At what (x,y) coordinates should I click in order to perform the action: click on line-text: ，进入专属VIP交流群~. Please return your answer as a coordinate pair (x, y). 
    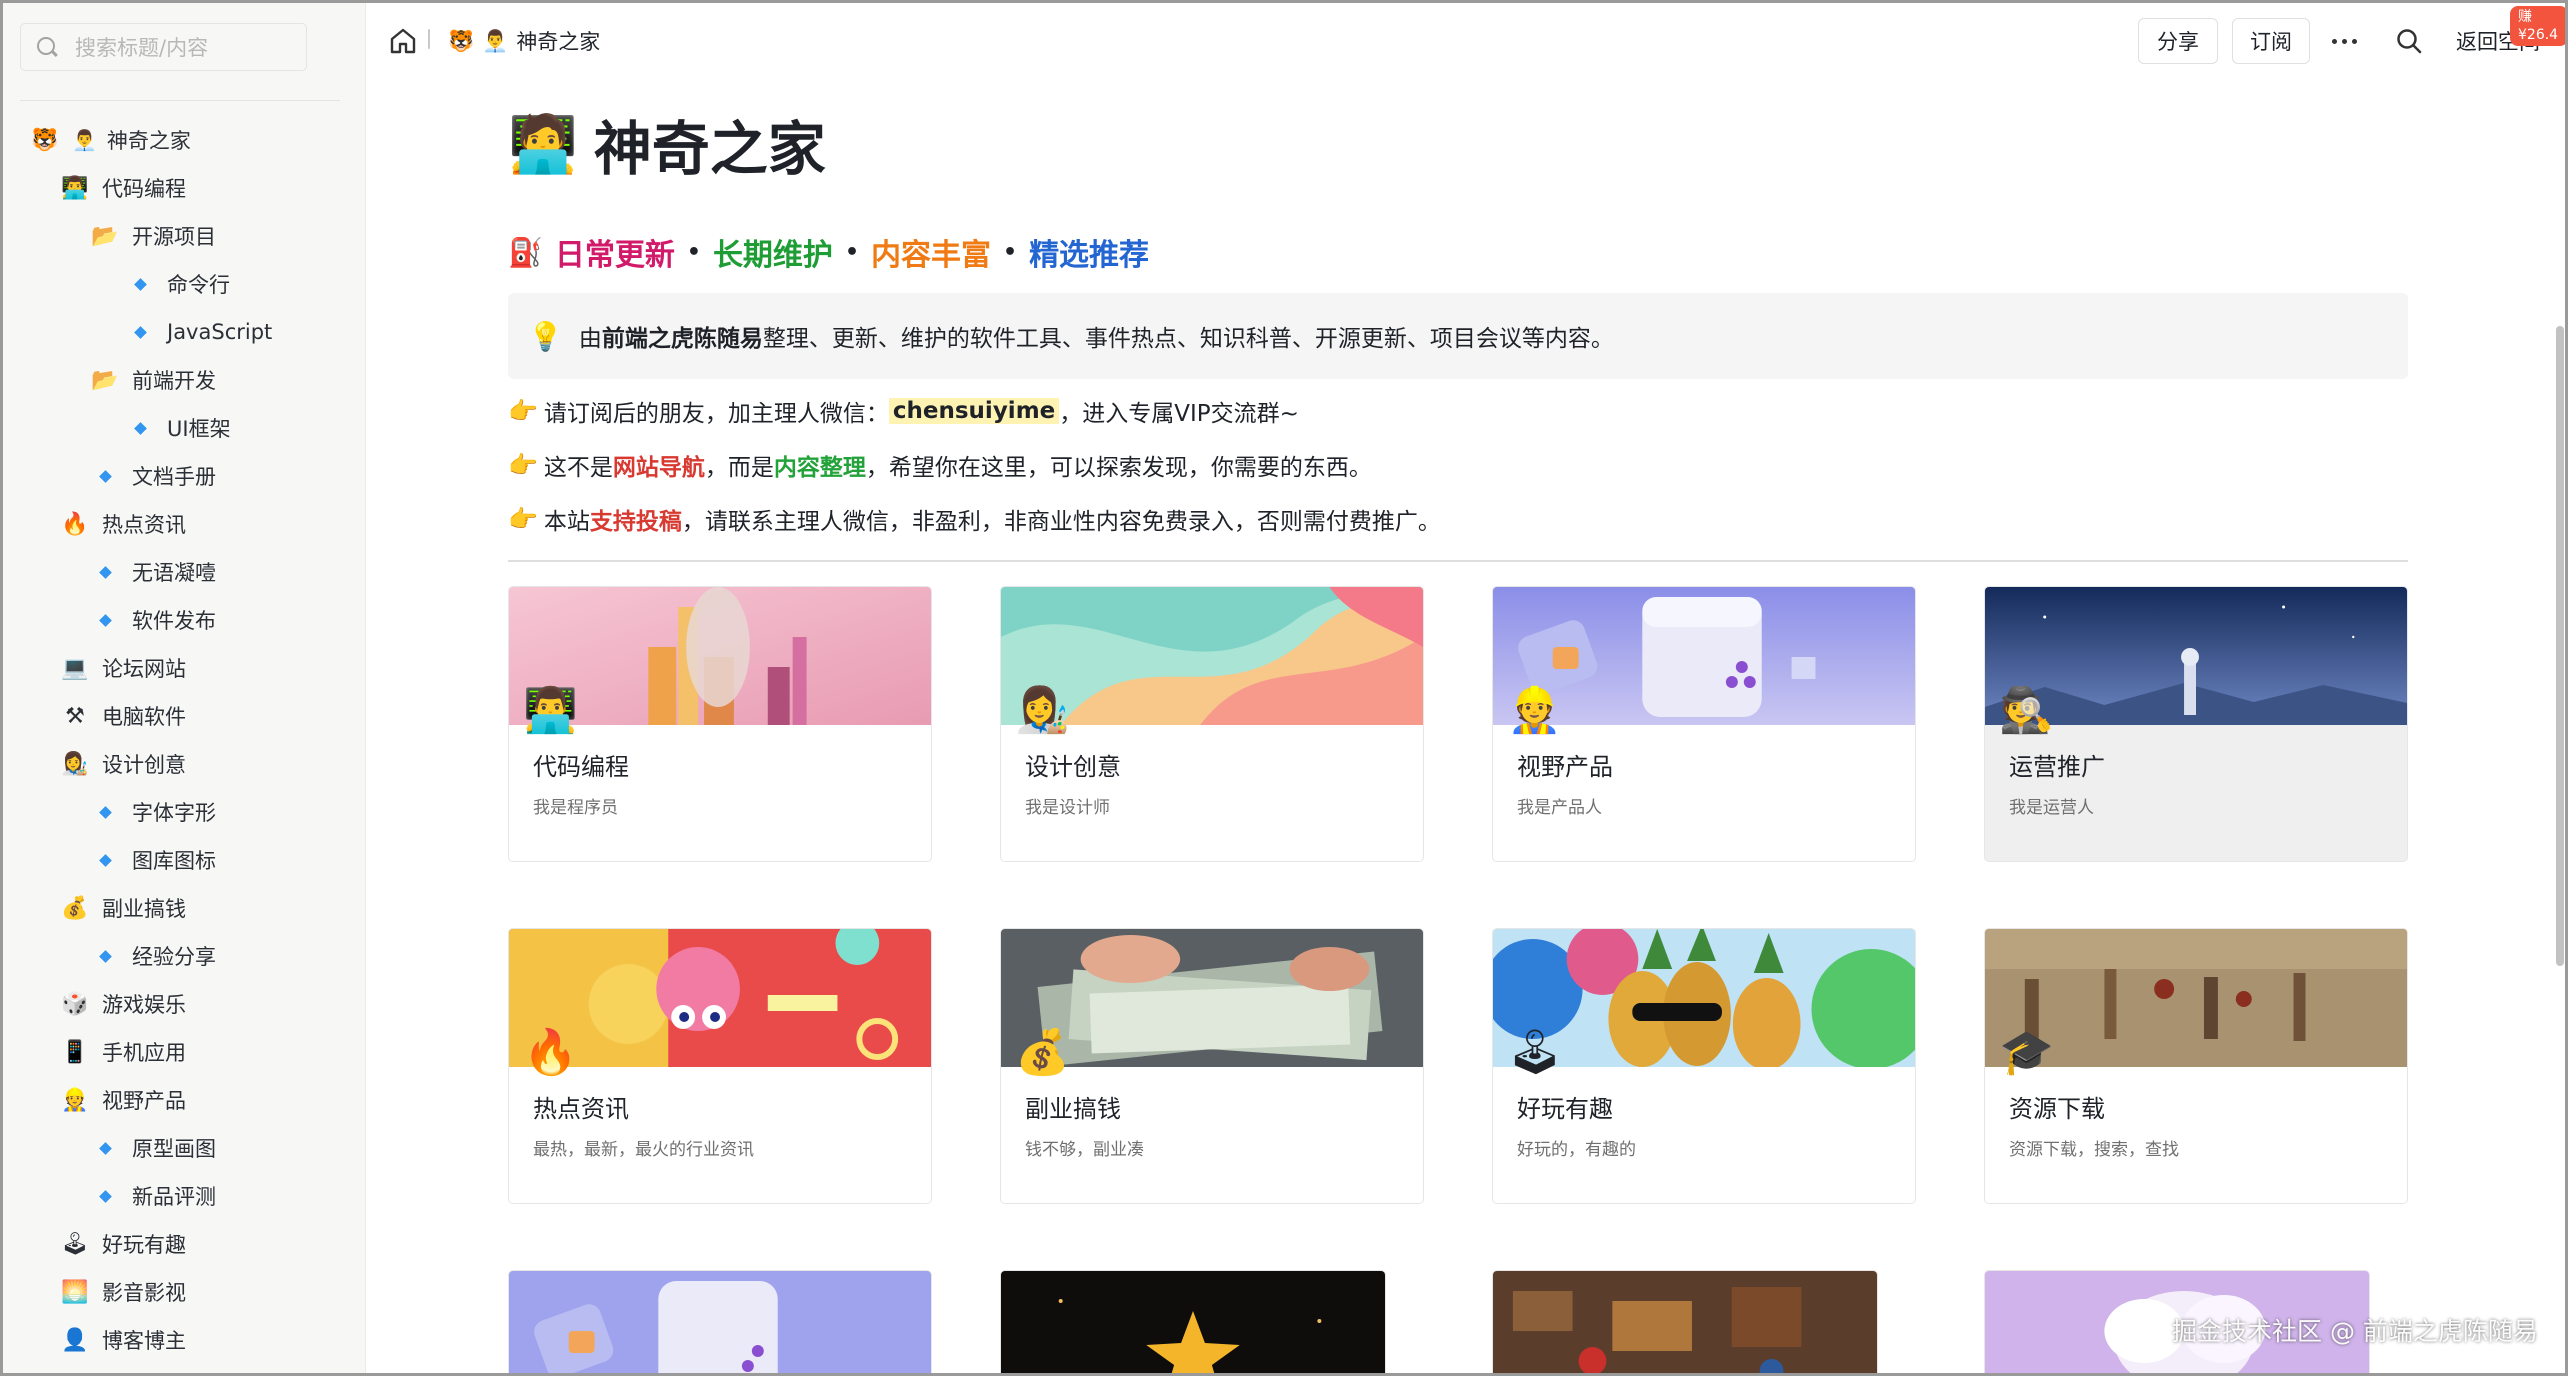
    Looking at the image, I should click on (1179, 414).